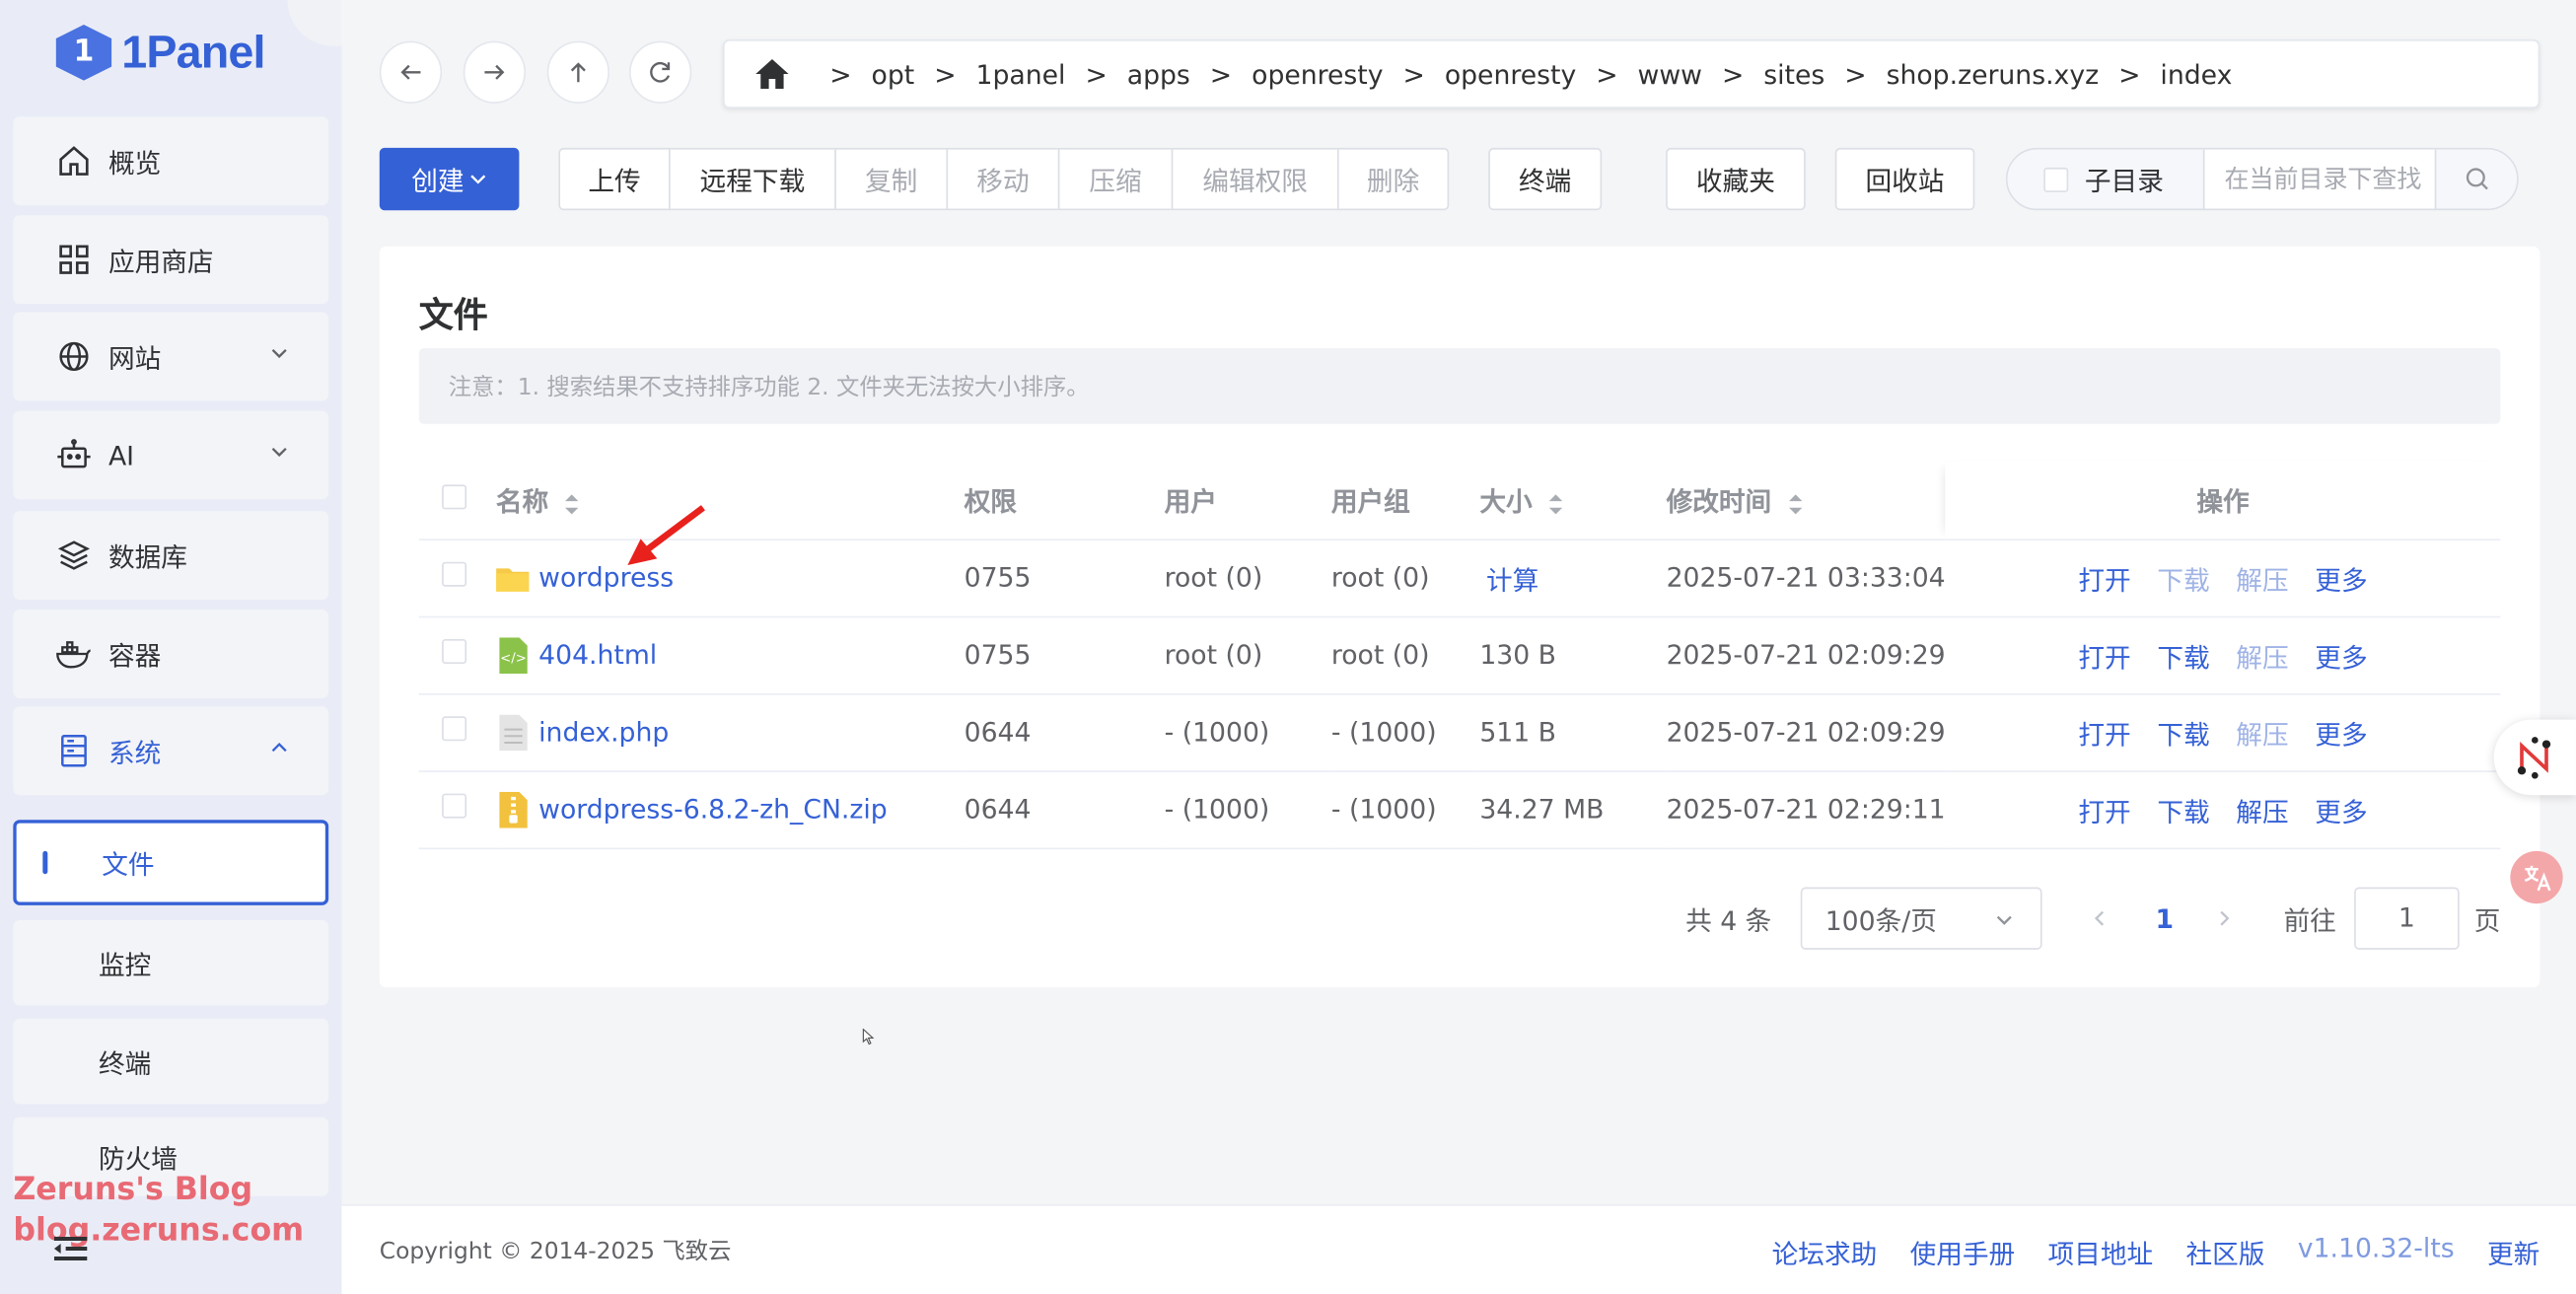 This screenshot has height=1294, width=2576. What do you see at coordinates (74, 751) in the screenshot?
I see `server-icon` at bounding box center [74, 751].